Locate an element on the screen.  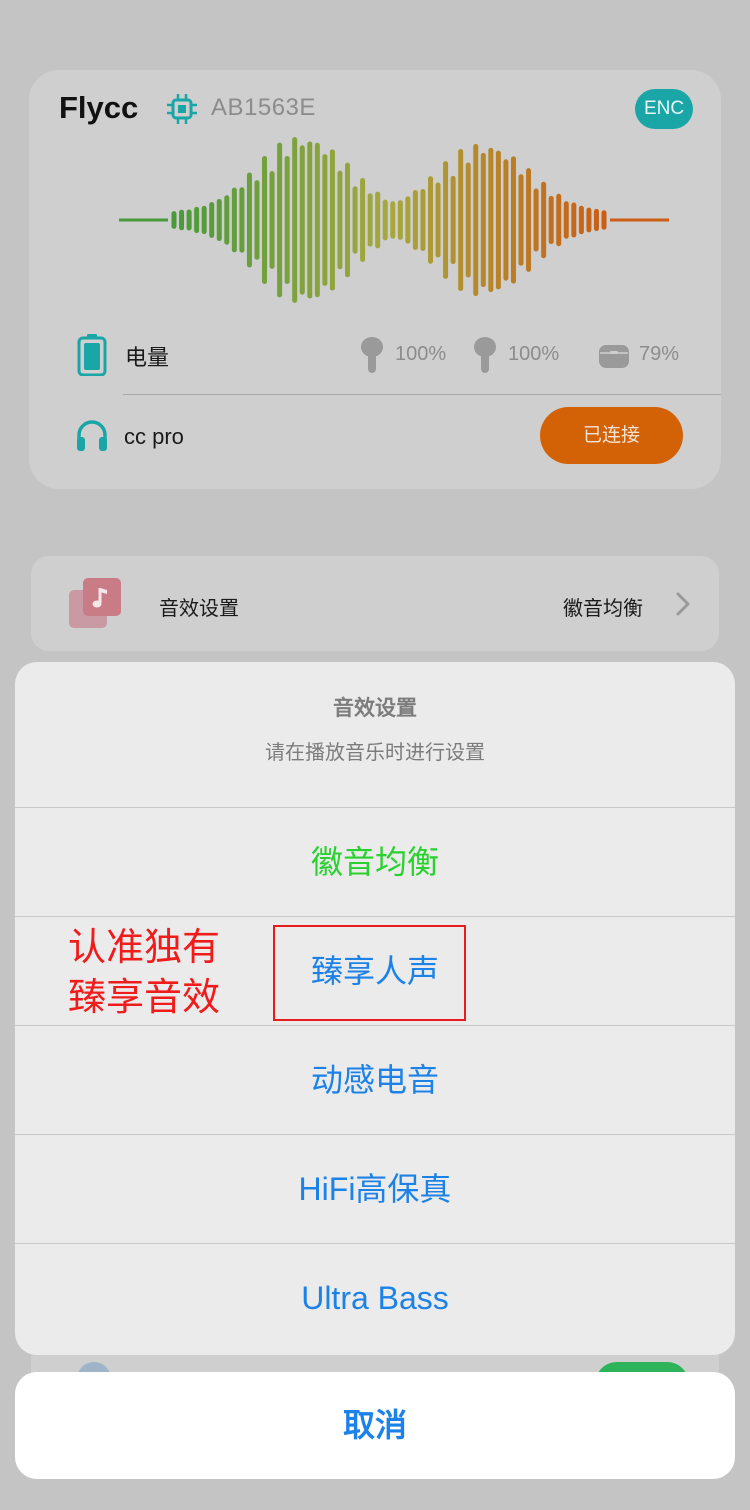
sheet-title: 音效设置 is located at coordinates (375, 708).